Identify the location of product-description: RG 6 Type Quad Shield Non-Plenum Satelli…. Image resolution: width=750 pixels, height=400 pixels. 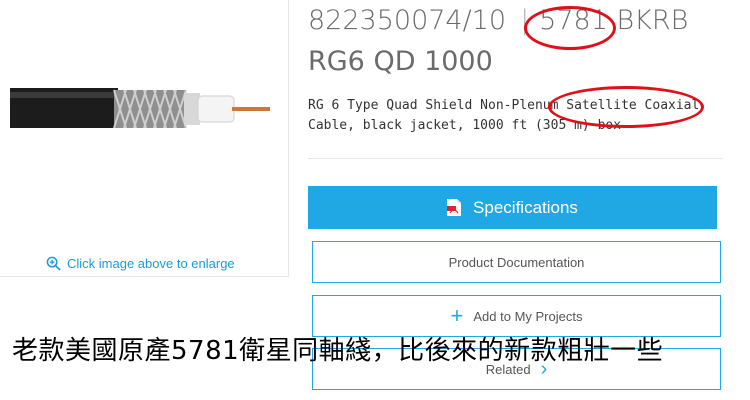
(504, 115).